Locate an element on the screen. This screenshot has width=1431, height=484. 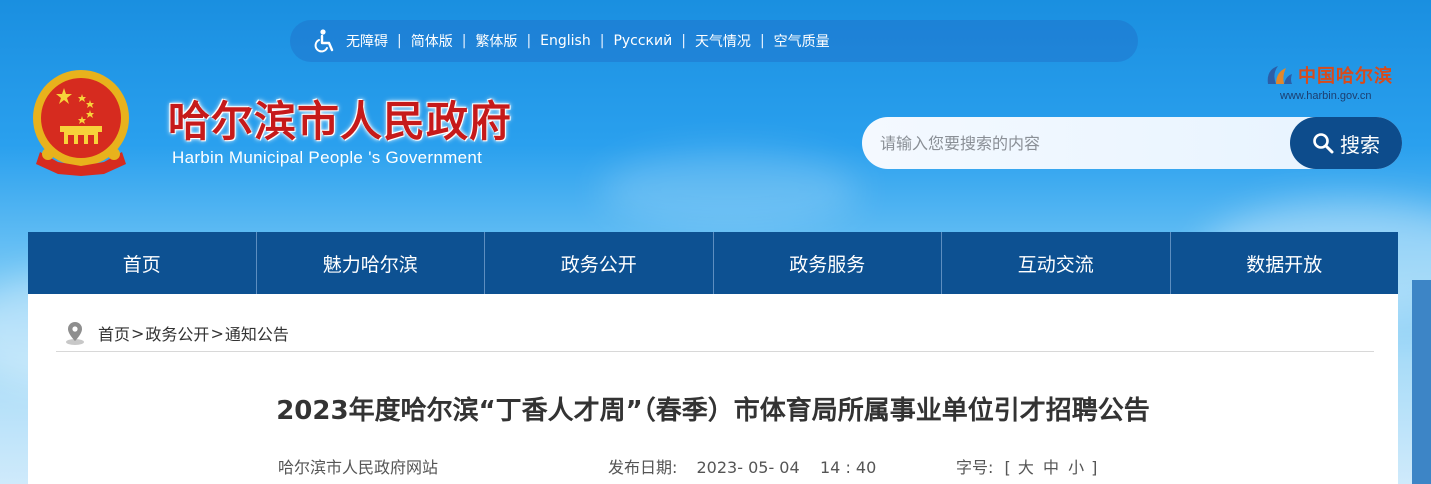
search-button: 搜索 is located at coordinates (1346, 143).